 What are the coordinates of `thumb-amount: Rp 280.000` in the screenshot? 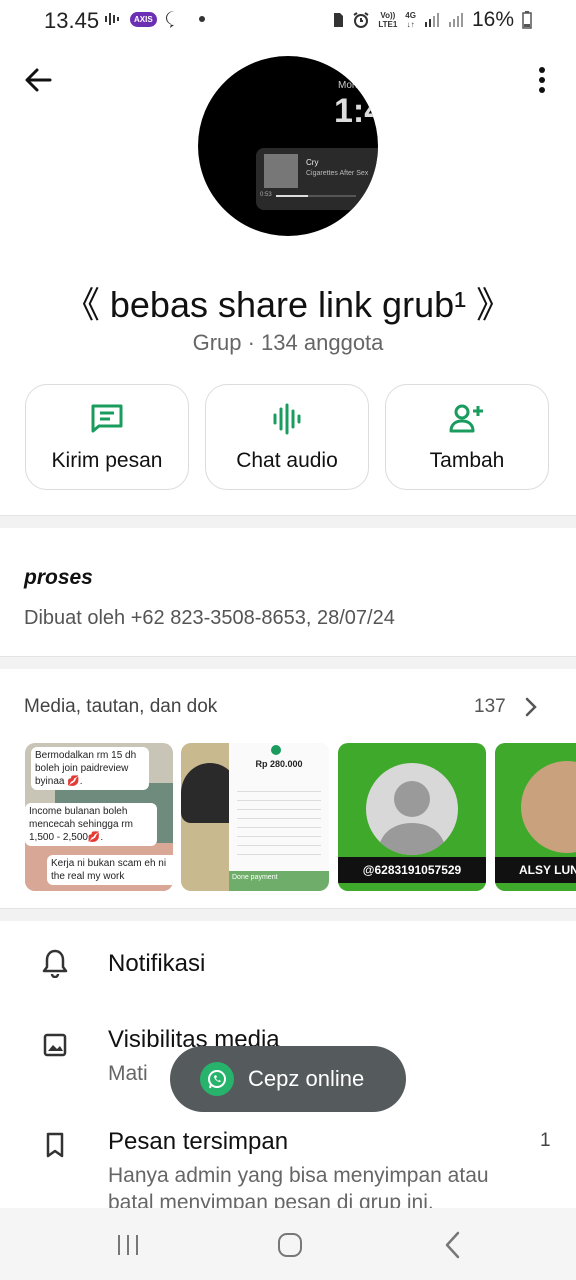 It's located at (279, 764).